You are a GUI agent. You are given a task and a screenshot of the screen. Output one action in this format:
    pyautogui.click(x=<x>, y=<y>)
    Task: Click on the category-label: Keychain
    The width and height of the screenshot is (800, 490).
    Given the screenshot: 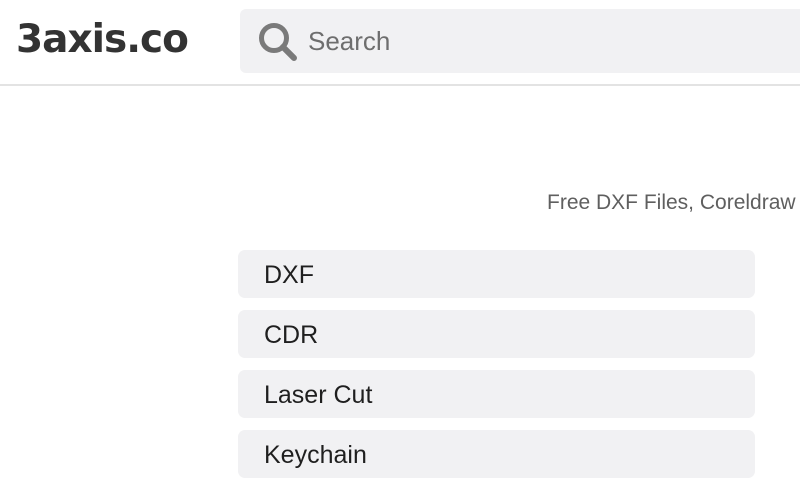 What is the action you would take?
    pyautogui.click(x=315, y=455)
    